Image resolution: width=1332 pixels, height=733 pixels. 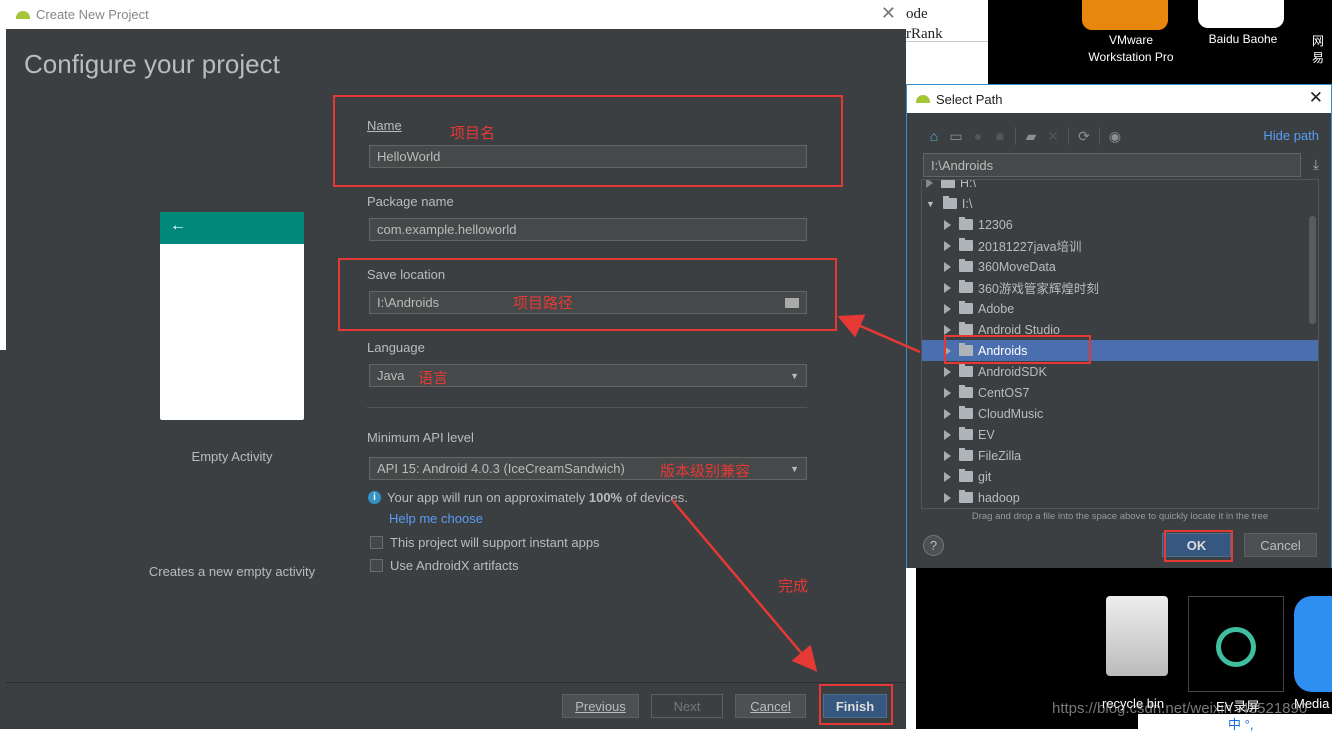 I want to click on annotation-arrows, so click(x=796, y=493).